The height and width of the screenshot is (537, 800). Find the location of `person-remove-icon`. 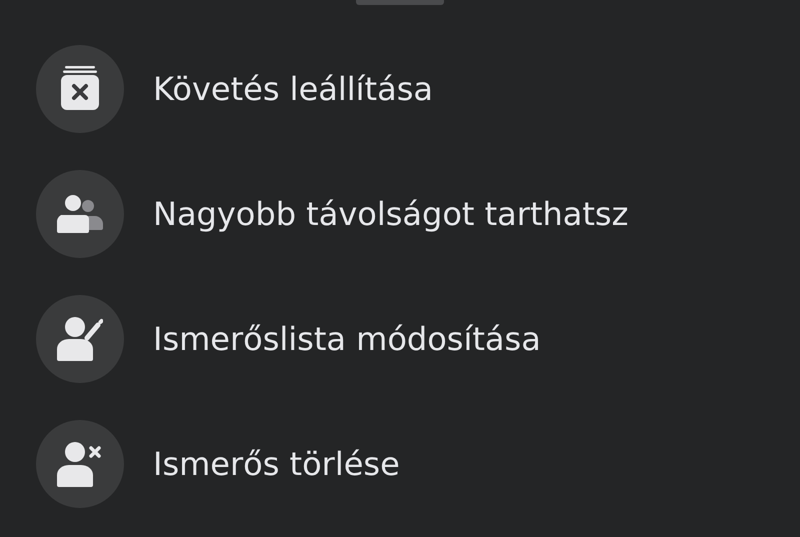

person-remove-icon is located at coordinates (80, 464).